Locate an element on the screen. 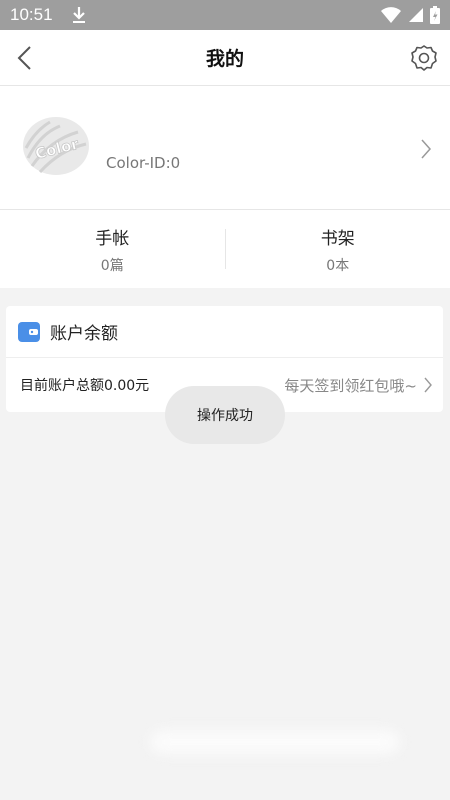  avatar: Color is located at coordinates (56, 146).